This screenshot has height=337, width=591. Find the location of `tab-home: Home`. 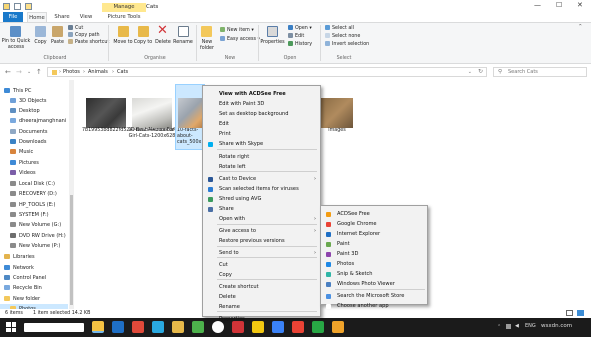

tab-home: Home is located at coordinates (37, 17).